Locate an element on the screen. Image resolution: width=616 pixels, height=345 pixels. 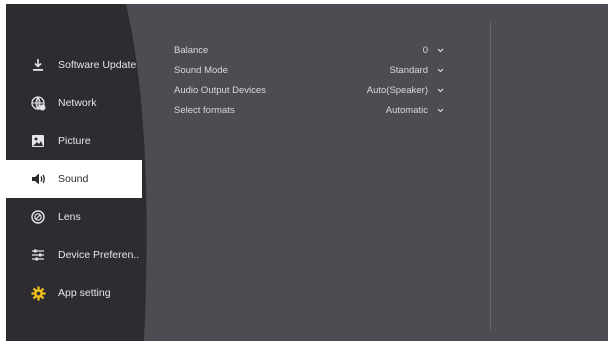
sliders-icon is located at coordinates (38, 255).